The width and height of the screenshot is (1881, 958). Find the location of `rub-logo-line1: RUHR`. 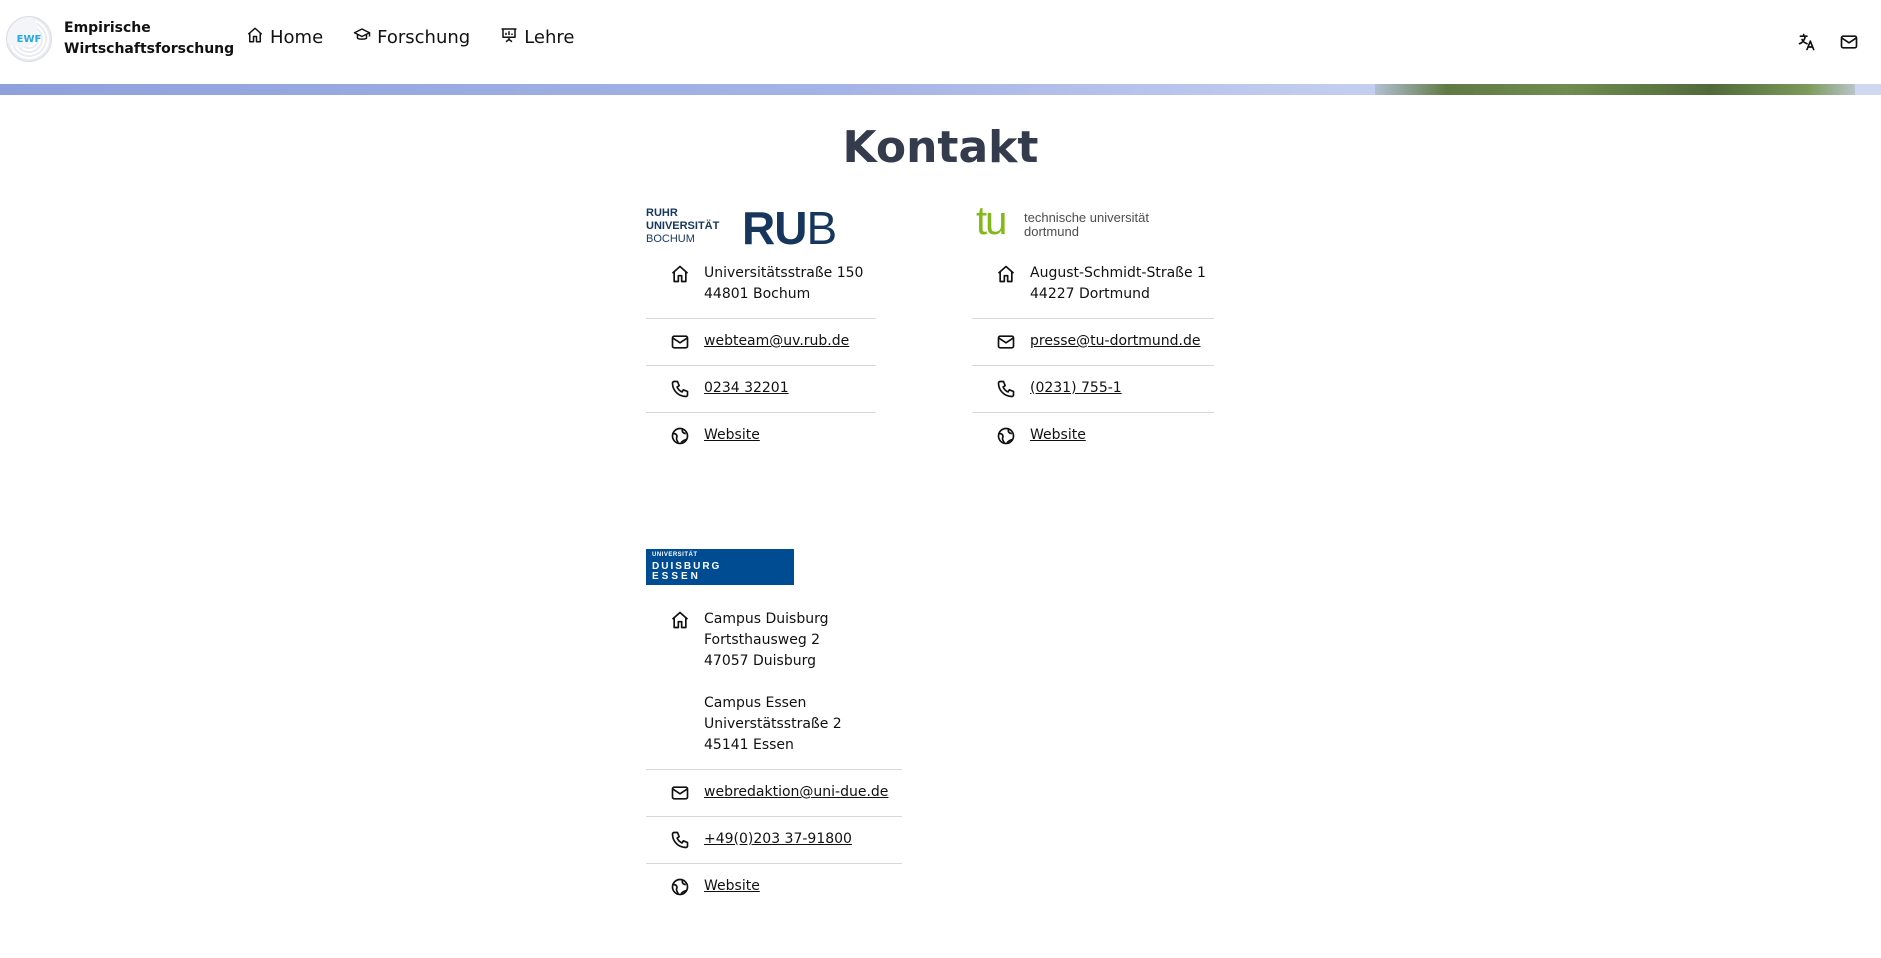

rub-logo-line1: RUHR is located at coordinates (662, 213).